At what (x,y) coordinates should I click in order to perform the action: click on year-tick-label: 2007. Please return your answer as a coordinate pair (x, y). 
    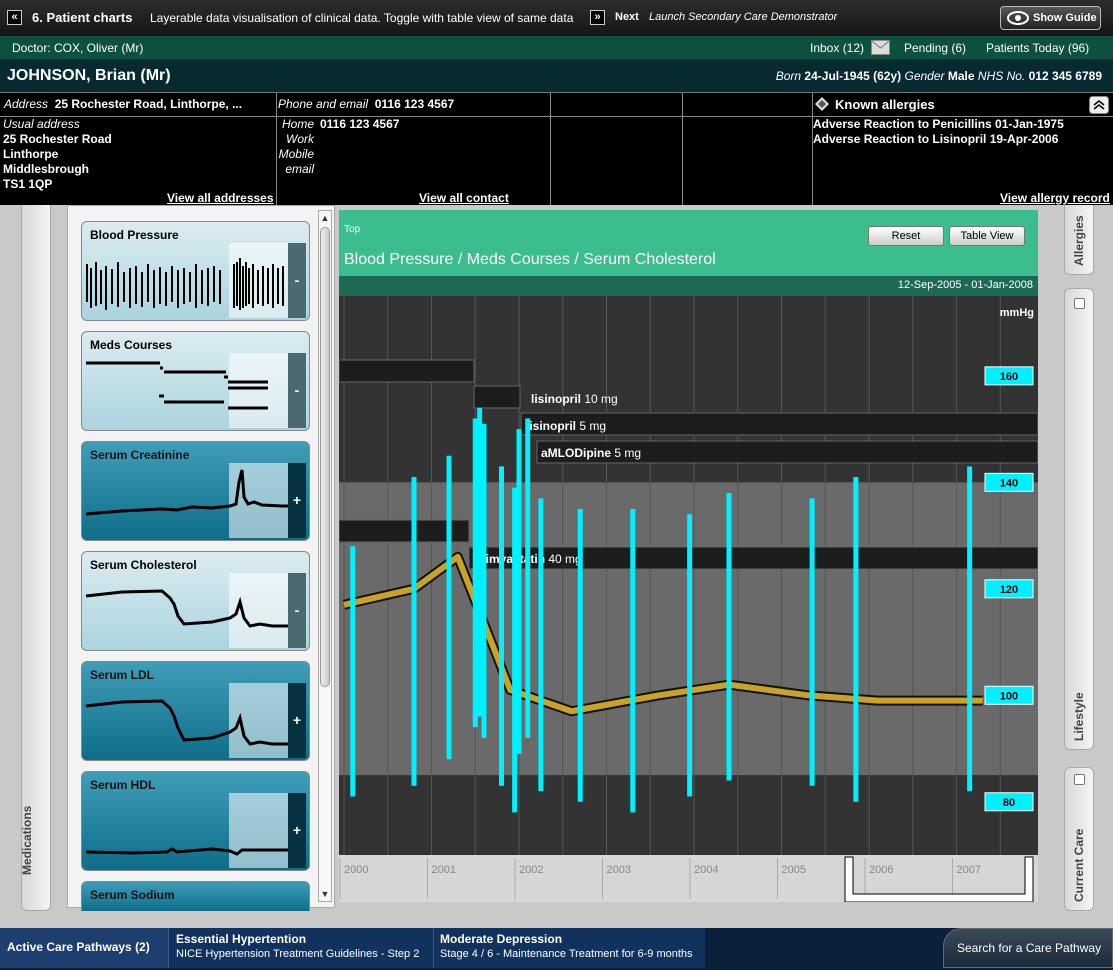
    Looking at the image, I should click on (969, 870).